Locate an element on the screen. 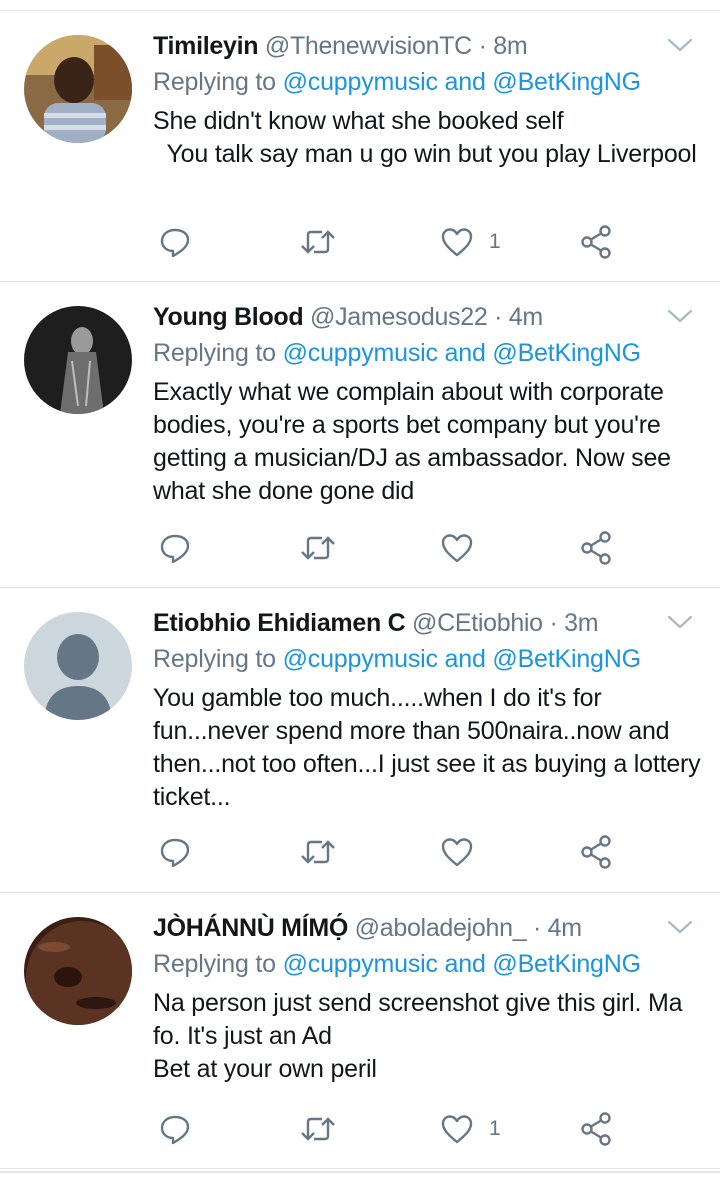  bottom-divider is located at coordinates (360, 1172).